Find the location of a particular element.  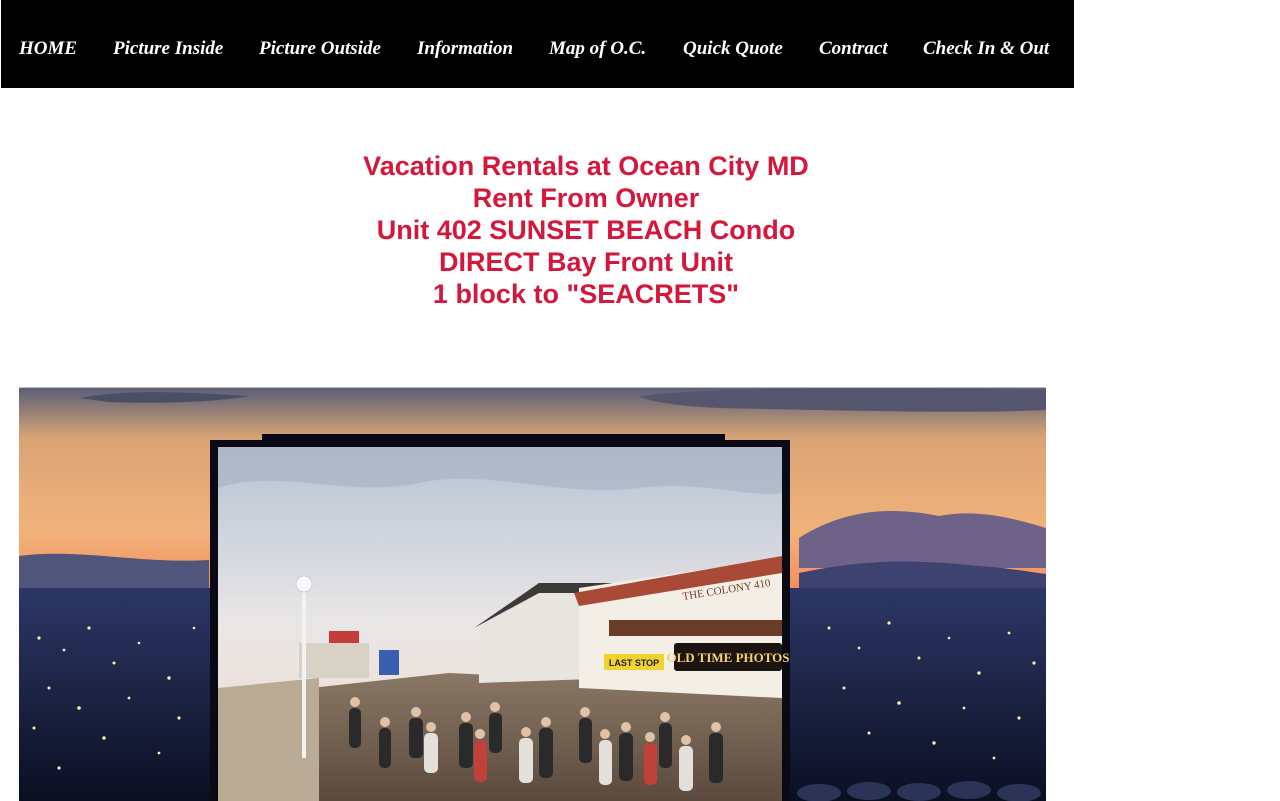

headline-line-1: Vacation Rentals at Ocean City MD is located at coordinates (586, 166).